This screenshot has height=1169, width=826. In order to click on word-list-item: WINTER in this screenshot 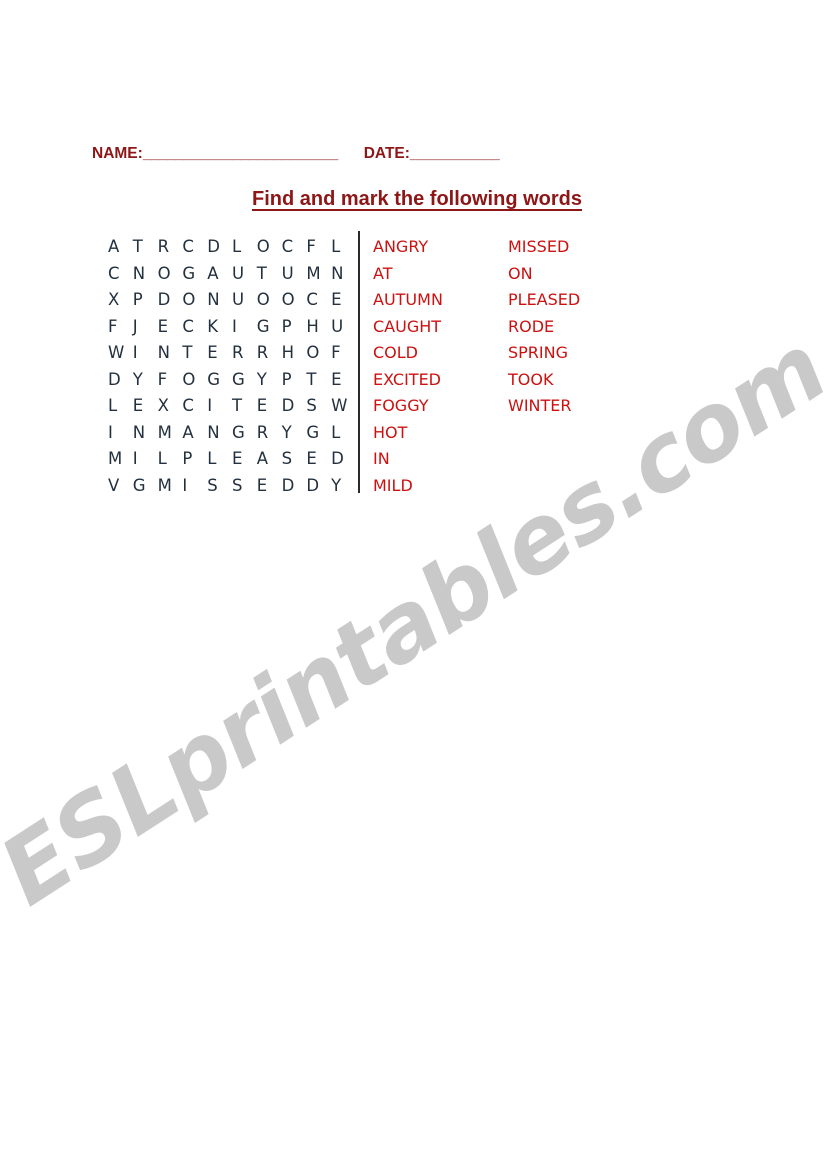, I will do `click(575, 406)`.